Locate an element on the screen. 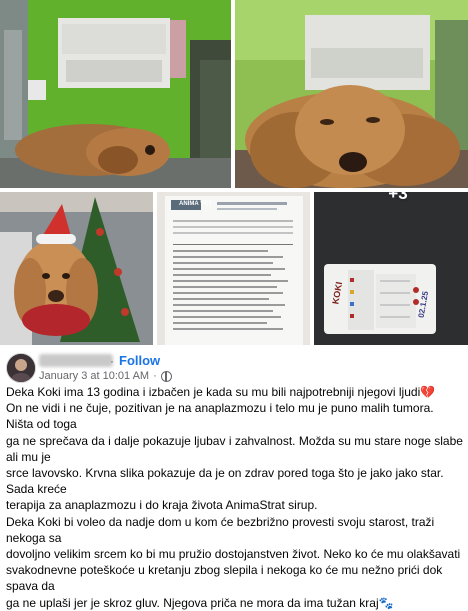  globe-icon is located at coordinates (166, 376).